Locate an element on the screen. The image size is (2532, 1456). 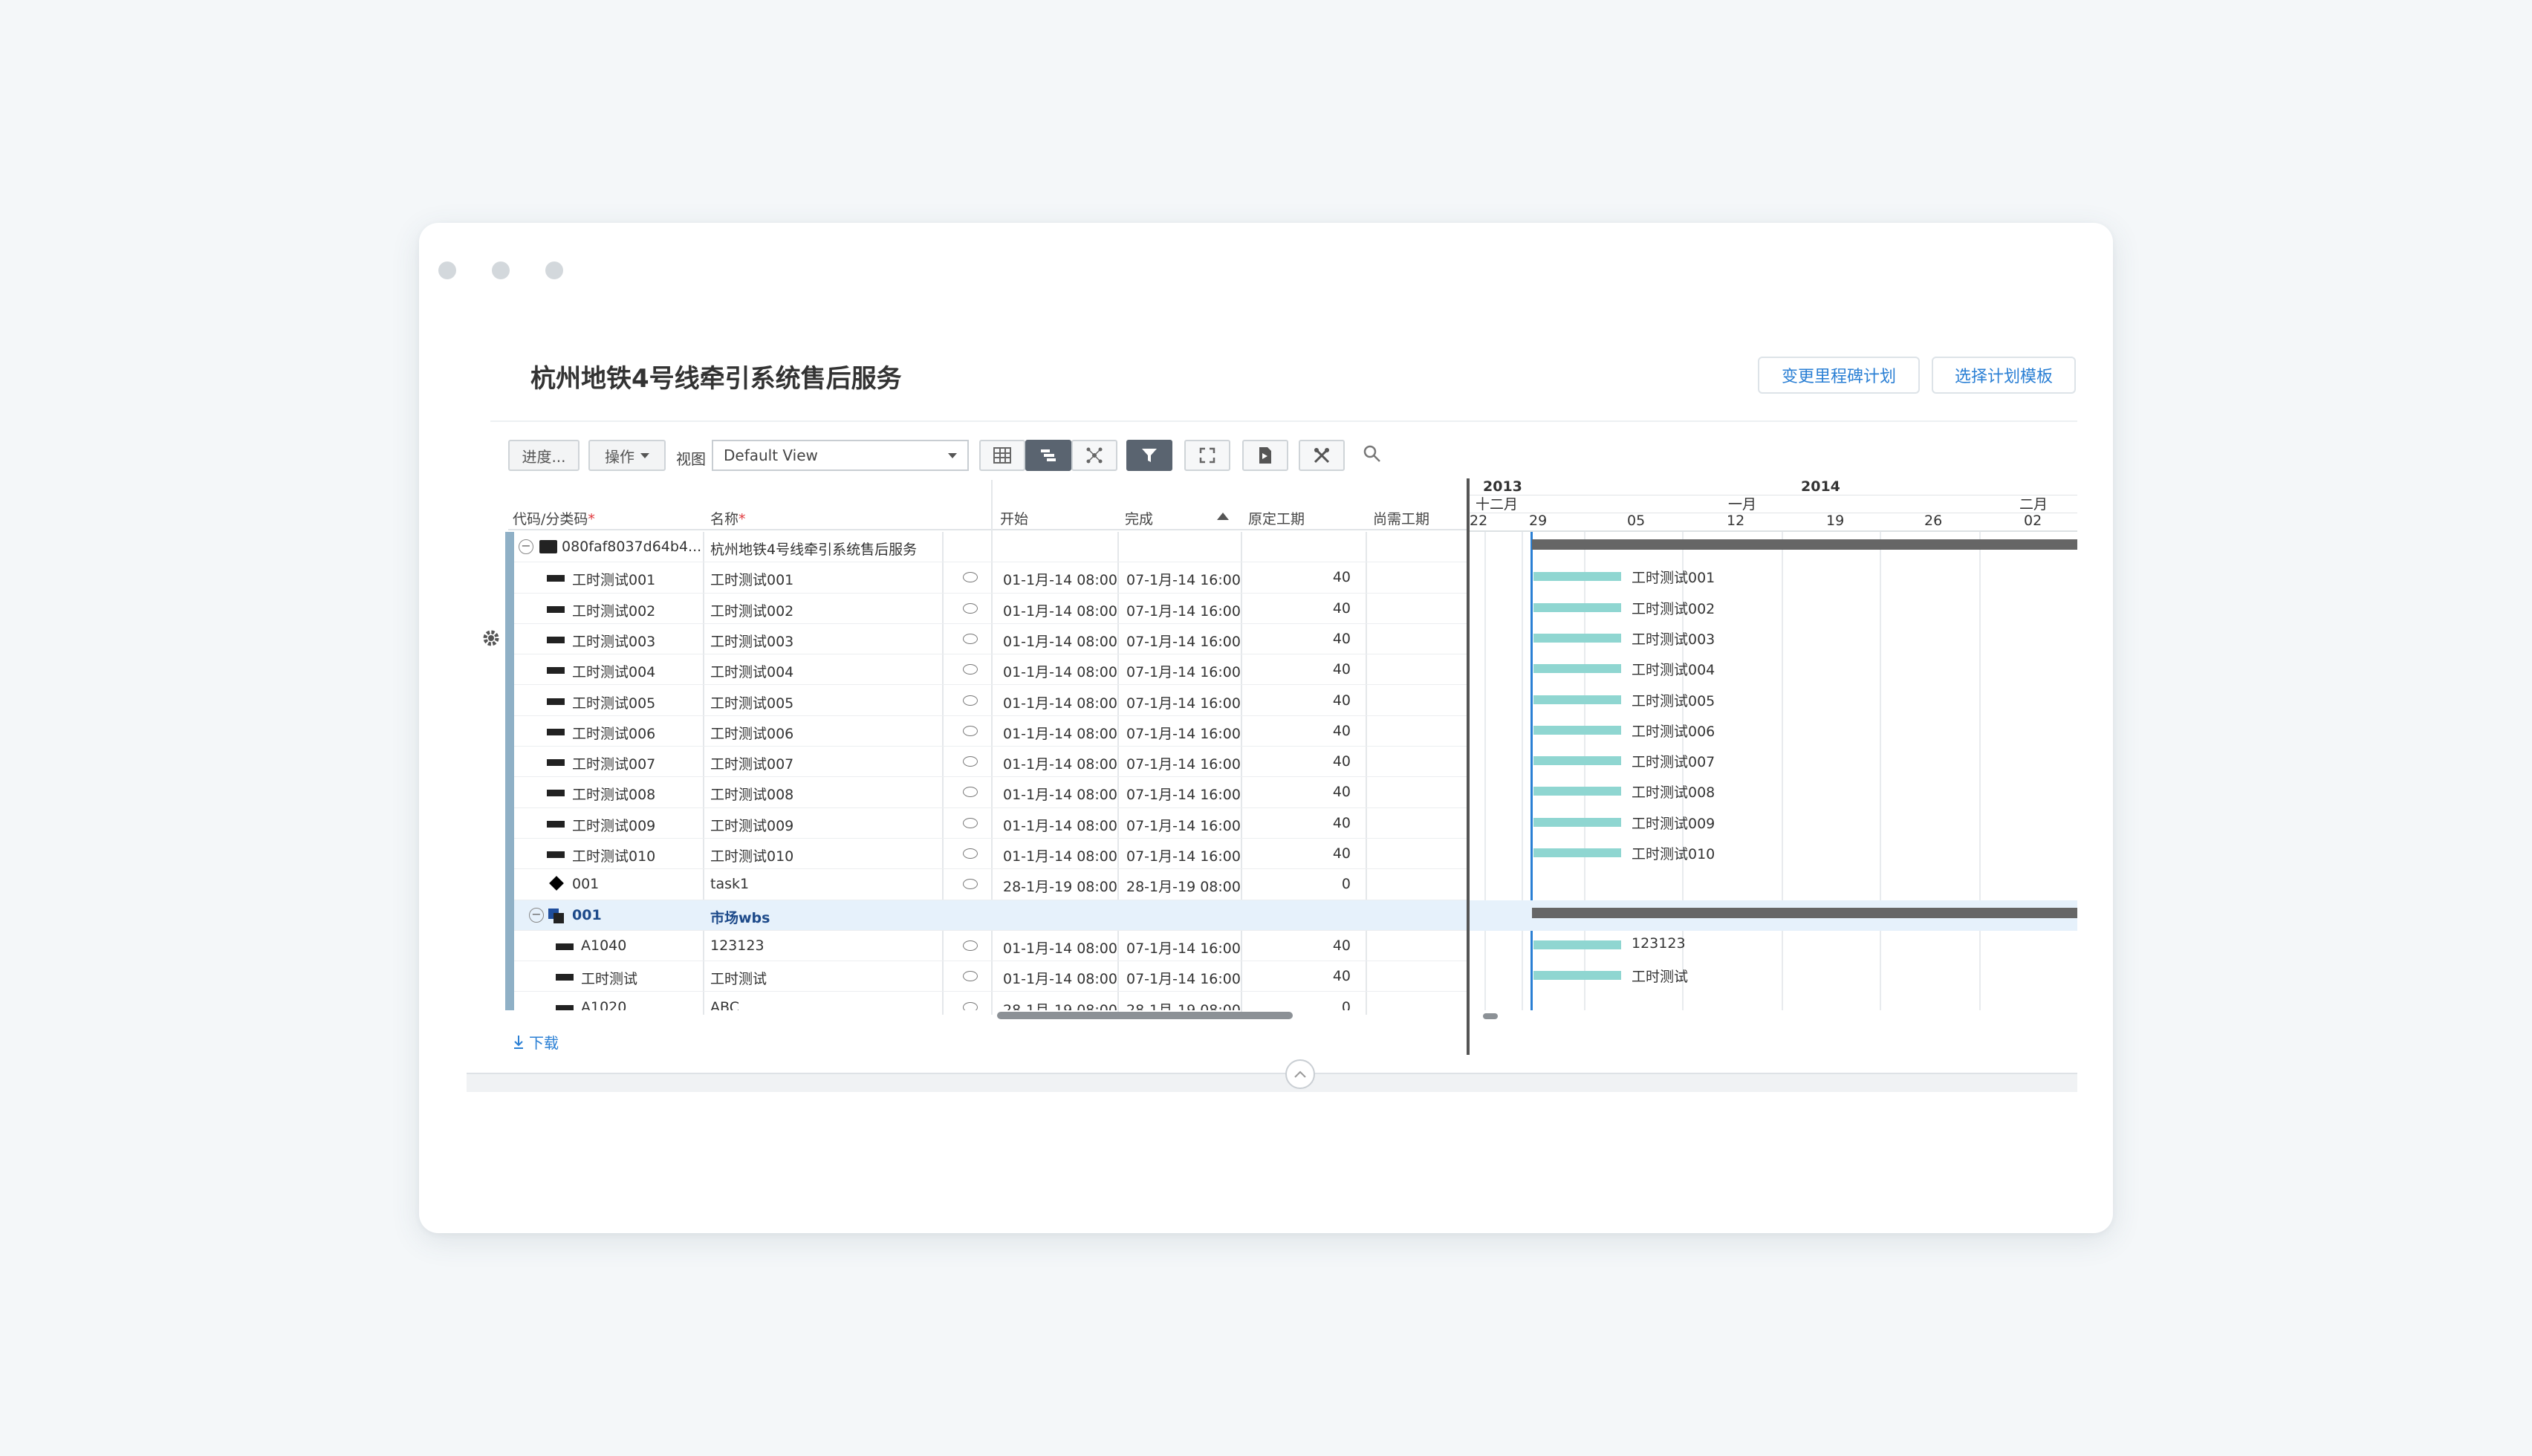
table-row: A1020 ABC 28-1月-19 08:00 28-1月-19 08:00 0 is located at coordinates (990, 1002).